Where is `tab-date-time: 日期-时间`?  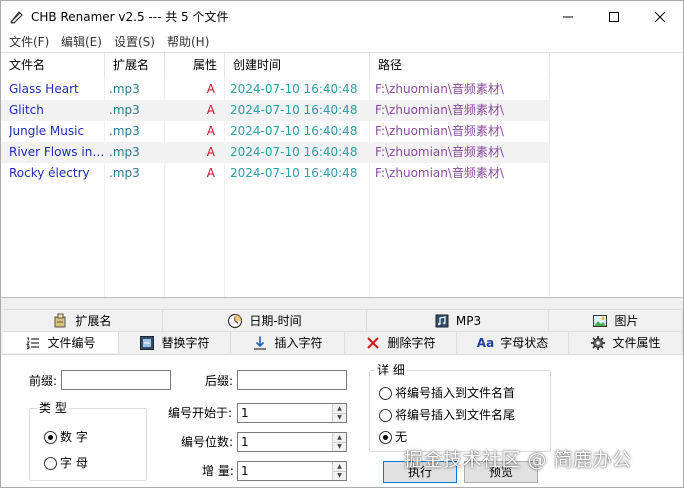 tab-date-time: 日期-时间 is located at coordinates (265, 320).